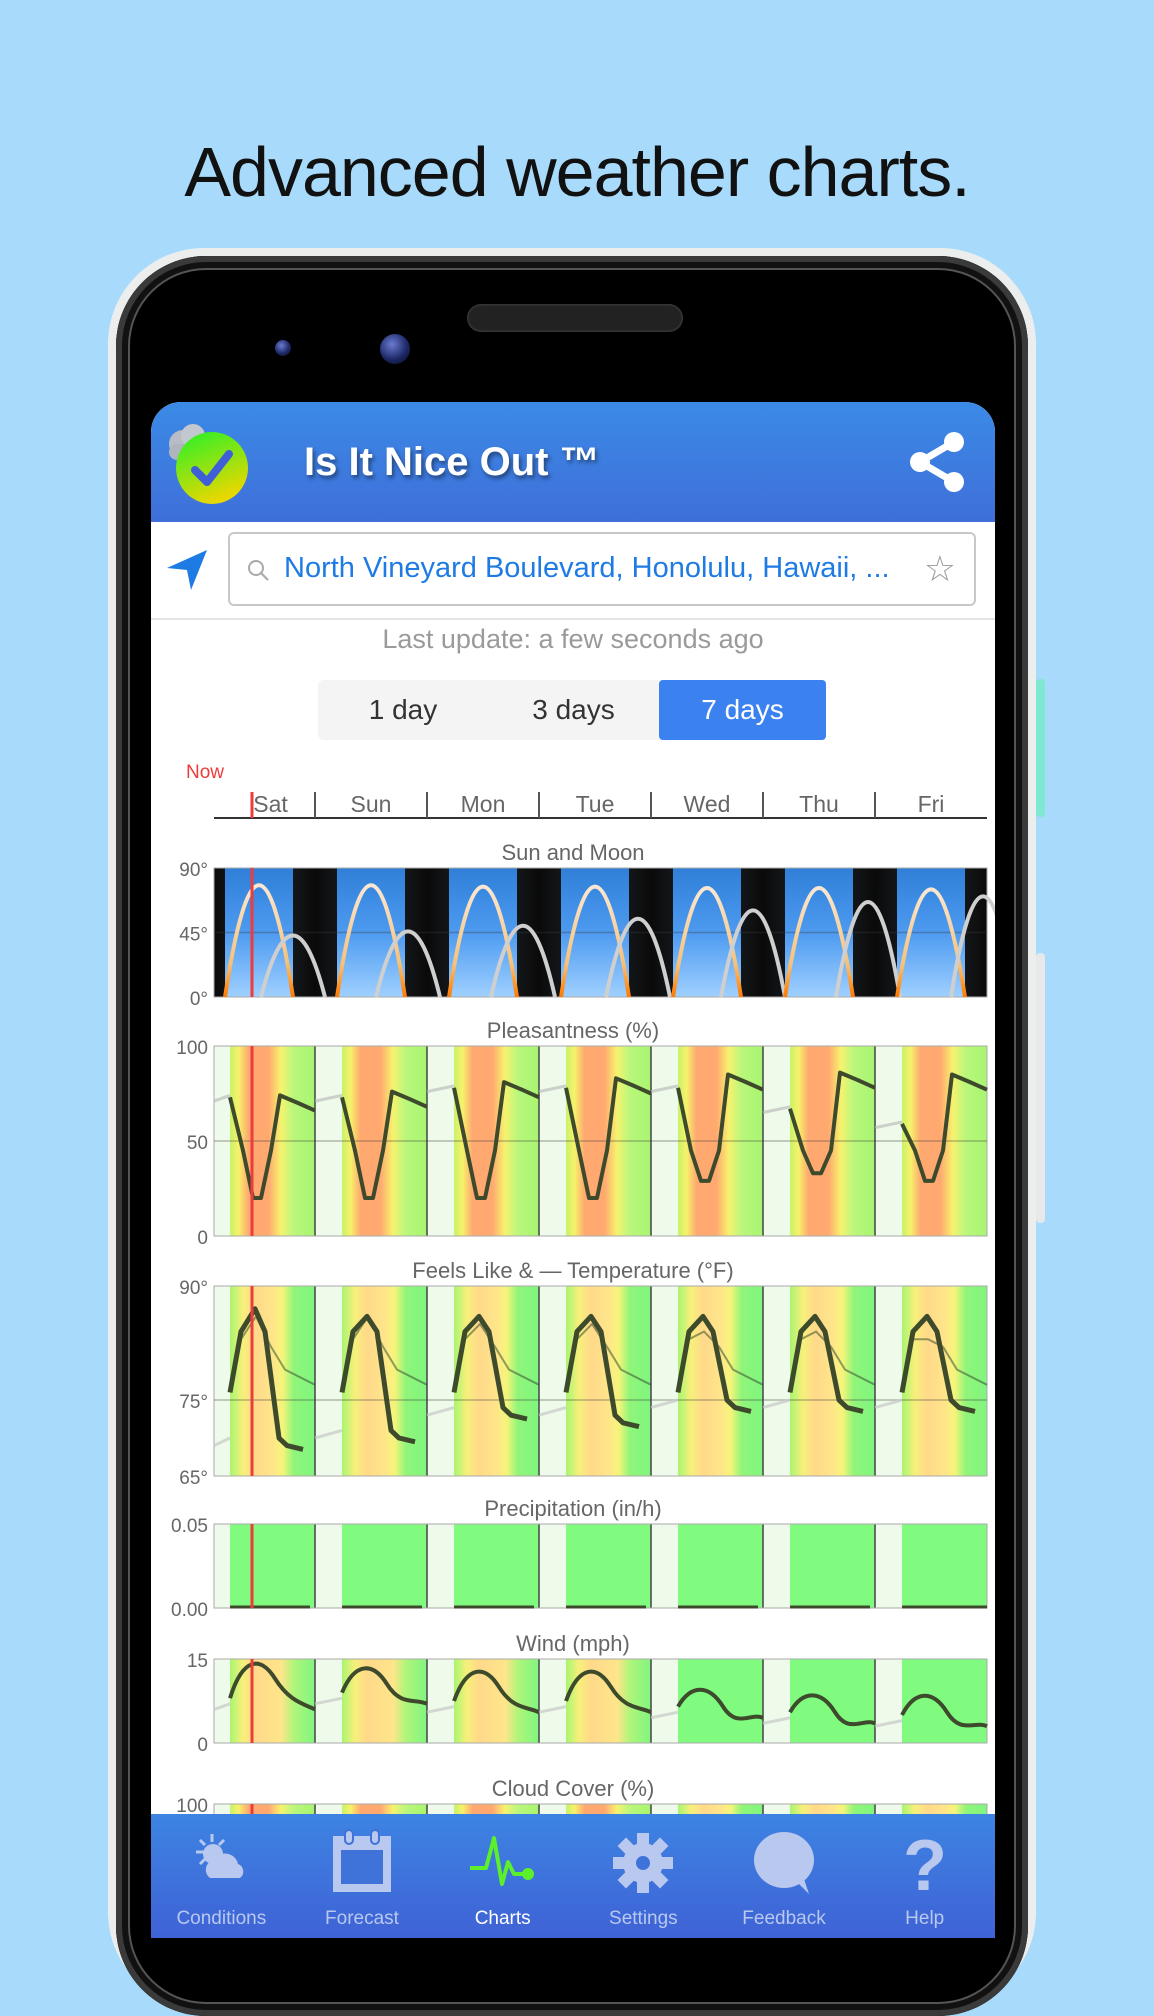 This screenshot has height=2016, width=1154. Describe the element at coordinates (220, 1856) in the screenshot. I see `partly-cloudy-icon` at that location.